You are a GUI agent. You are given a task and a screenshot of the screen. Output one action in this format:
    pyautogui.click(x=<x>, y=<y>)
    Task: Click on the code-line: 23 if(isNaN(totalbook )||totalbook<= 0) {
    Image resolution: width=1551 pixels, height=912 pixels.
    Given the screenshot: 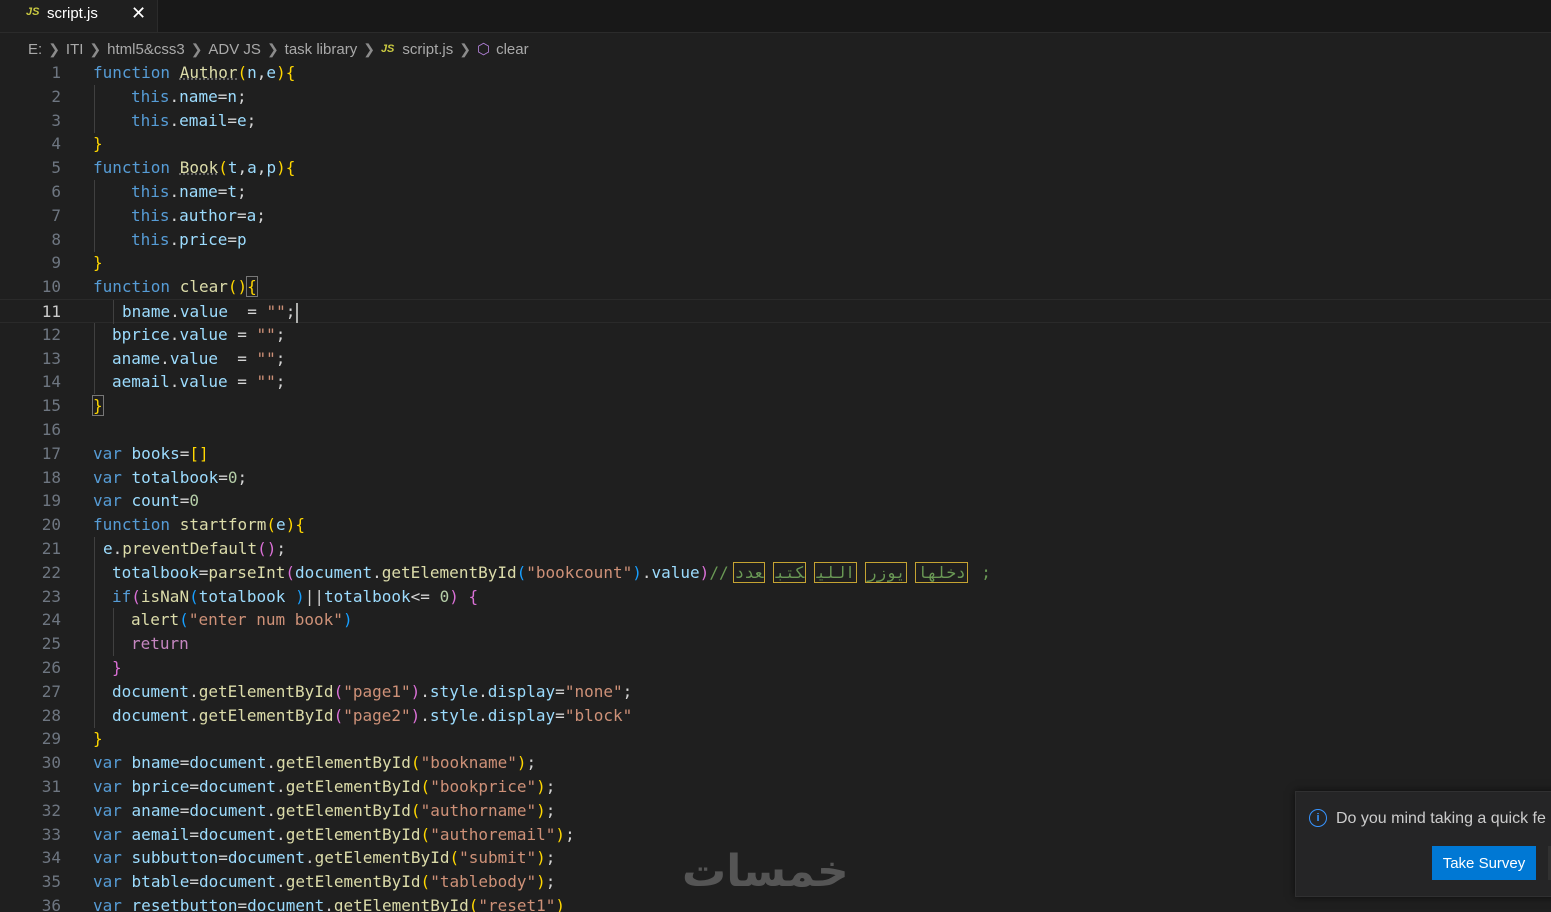 What is the action you would take?
    pyautogui.click(x=775, y=596)
    